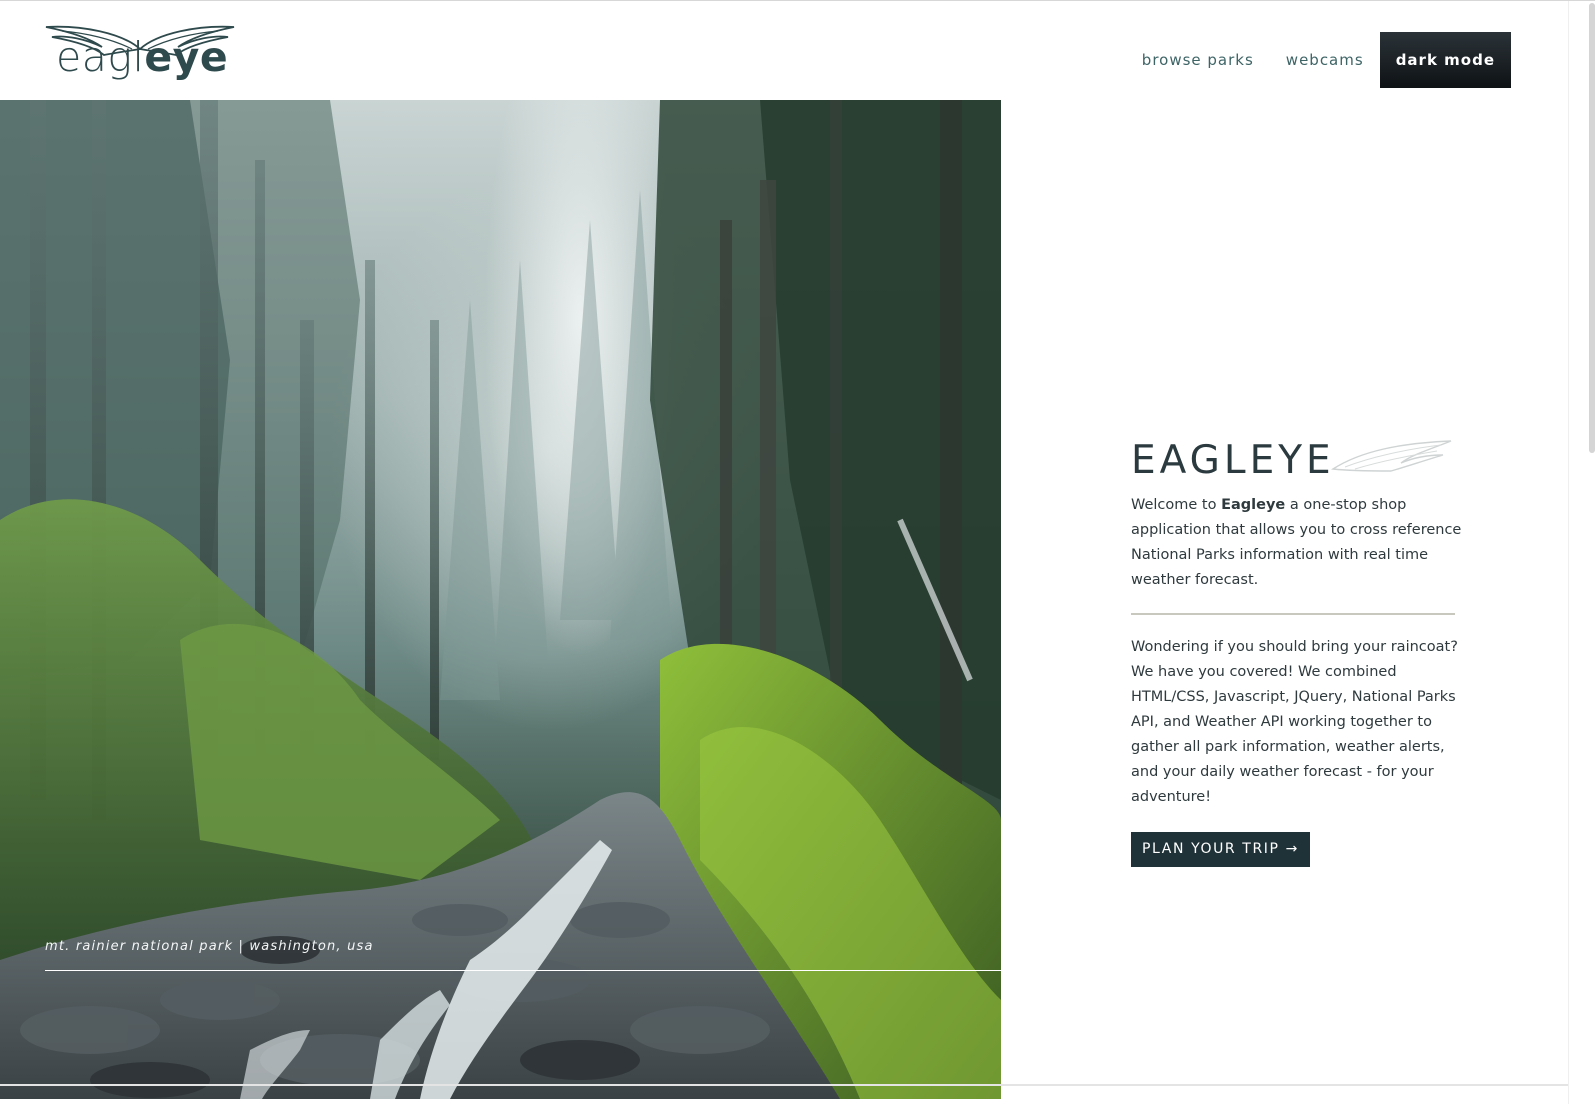 This screenshot has height=1104, width=1595. What do you see at coordinates (1233, 460) in the screenshot?
I see `intro-title: EAGLEYE` at bounding box center [1233, 460].